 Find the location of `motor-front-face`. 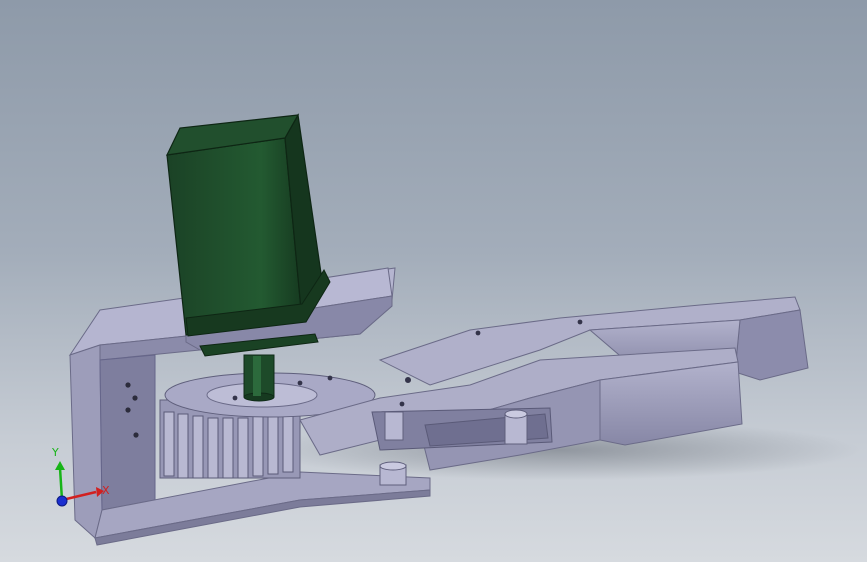

motor-front-face is located at coordinates (234, 236).